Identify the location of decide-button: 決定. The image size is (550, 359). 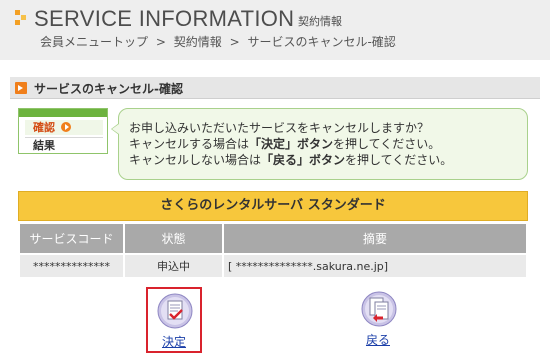
(174, 320).